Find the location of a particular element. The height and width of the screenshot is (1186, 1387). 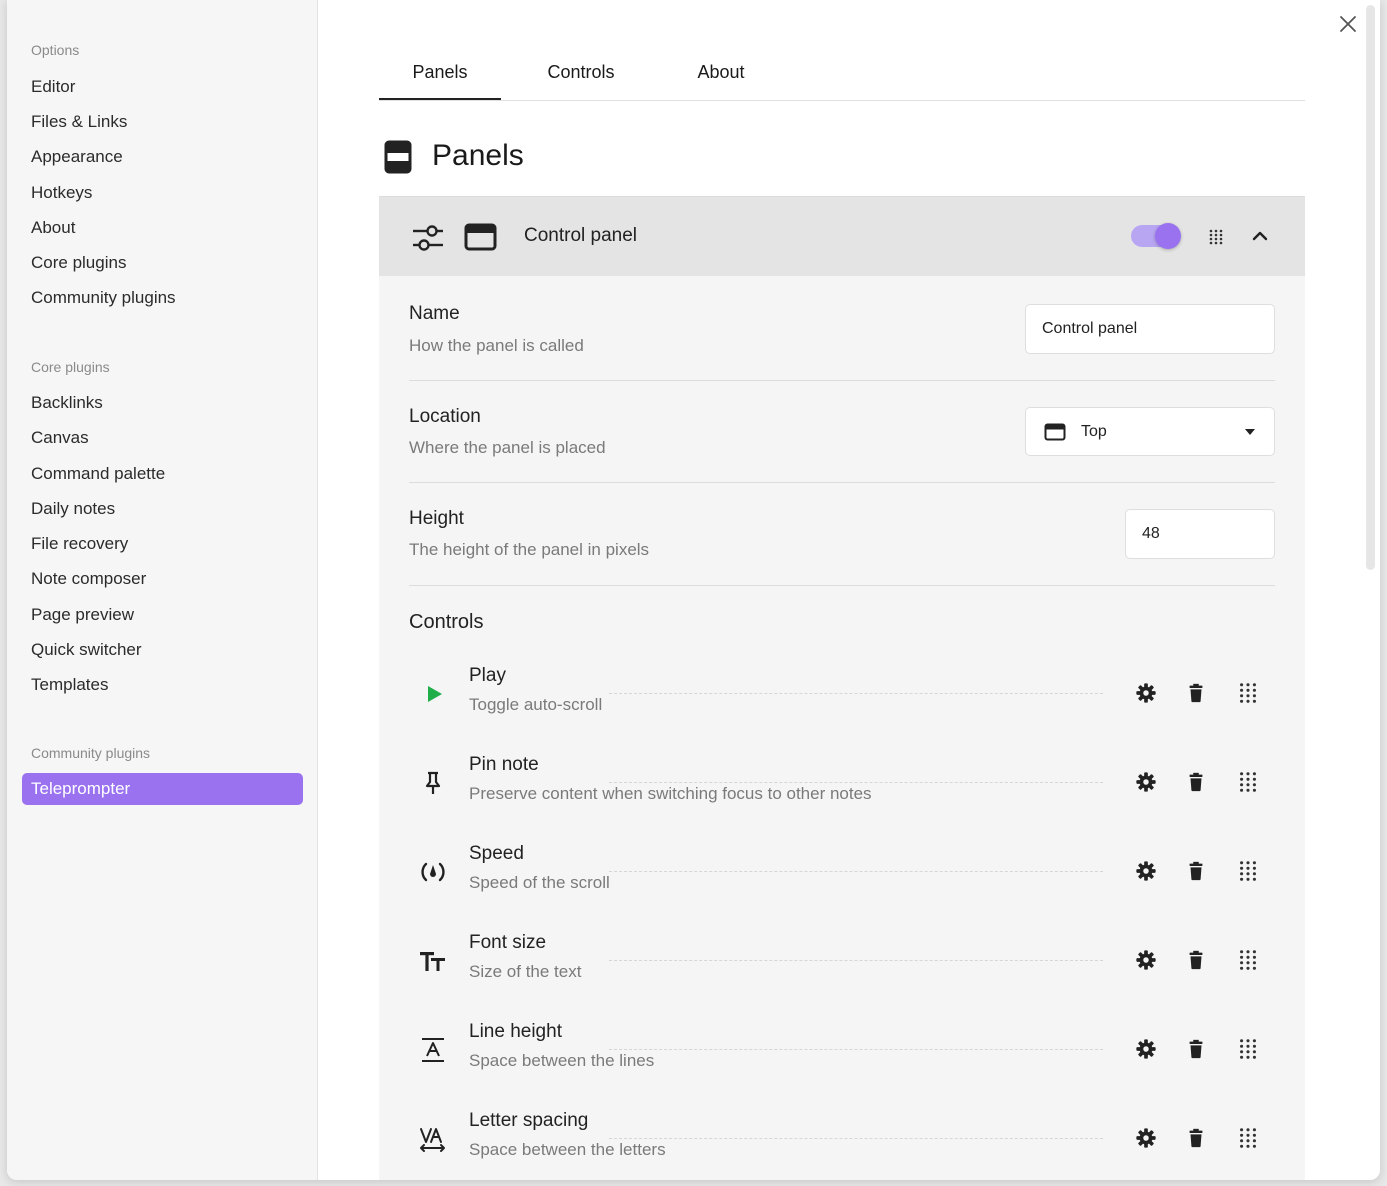

sidebar-item-canvas: Canvas is located at coordinates (162, 438).